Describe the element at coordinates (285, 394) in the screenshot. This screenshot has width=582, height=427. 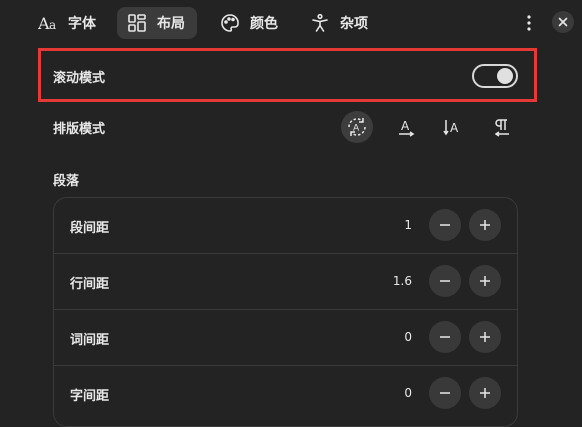
I see `letter-spacing-row: 字间距 0` at that location.